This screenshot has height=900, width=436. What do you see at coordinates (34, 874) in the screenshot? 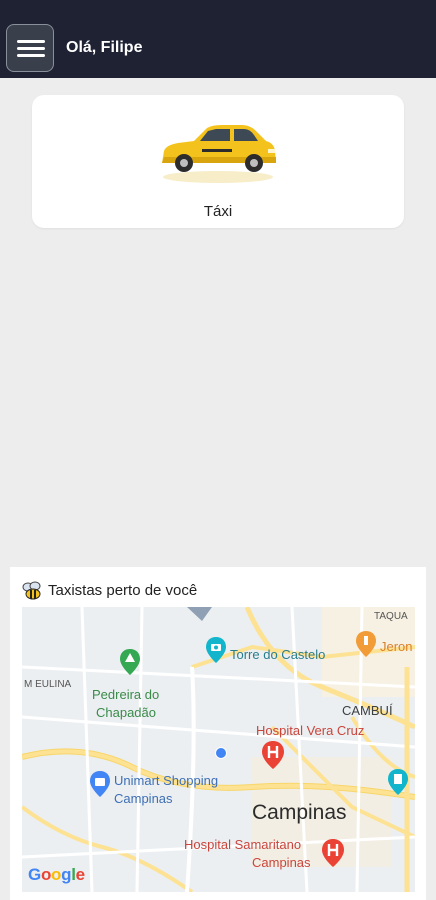
I see `google-logo-letter: G` at bounding box center [34, 874].